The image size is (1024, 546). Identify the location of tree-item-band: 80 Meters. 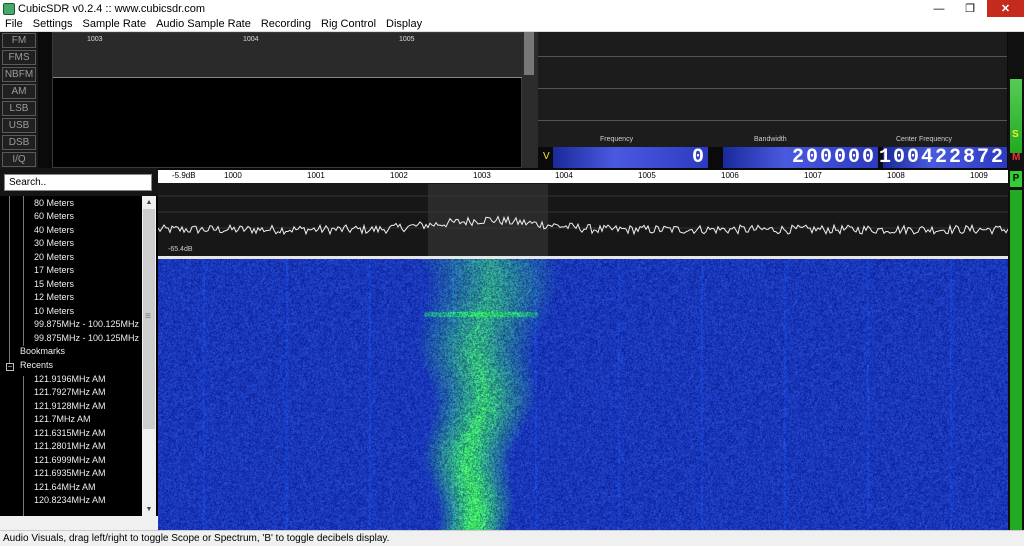
(54, 204).